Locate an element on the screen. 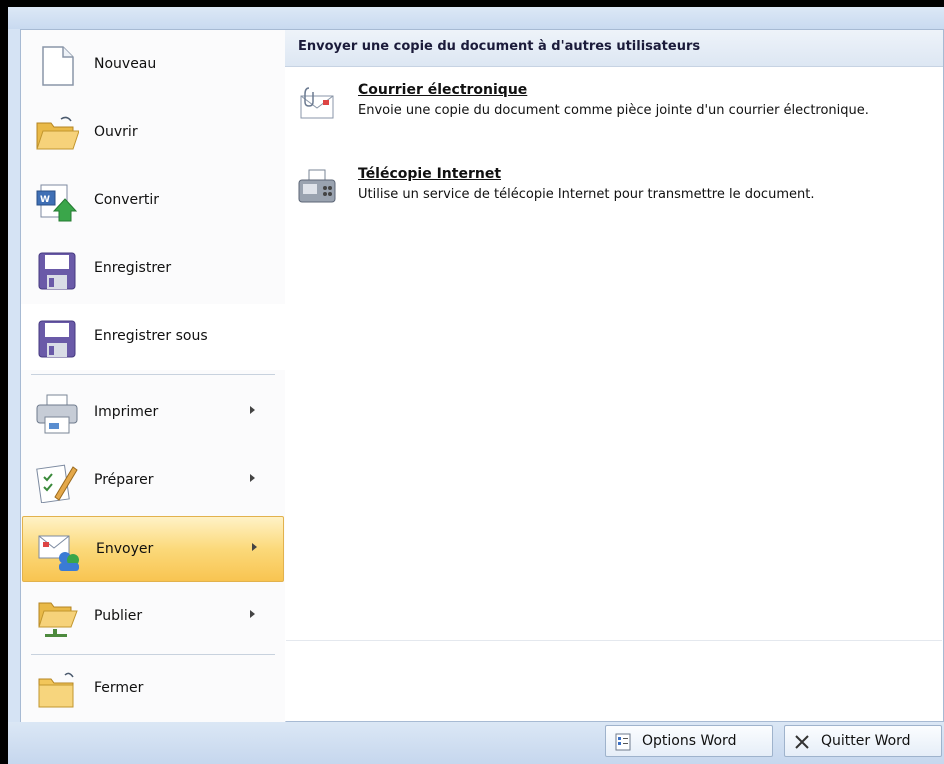 Image resolution: width=944 pixels, height=764 pixels. bottom-bar: Options Word Quitter Word is located at coordinates (476, 743).